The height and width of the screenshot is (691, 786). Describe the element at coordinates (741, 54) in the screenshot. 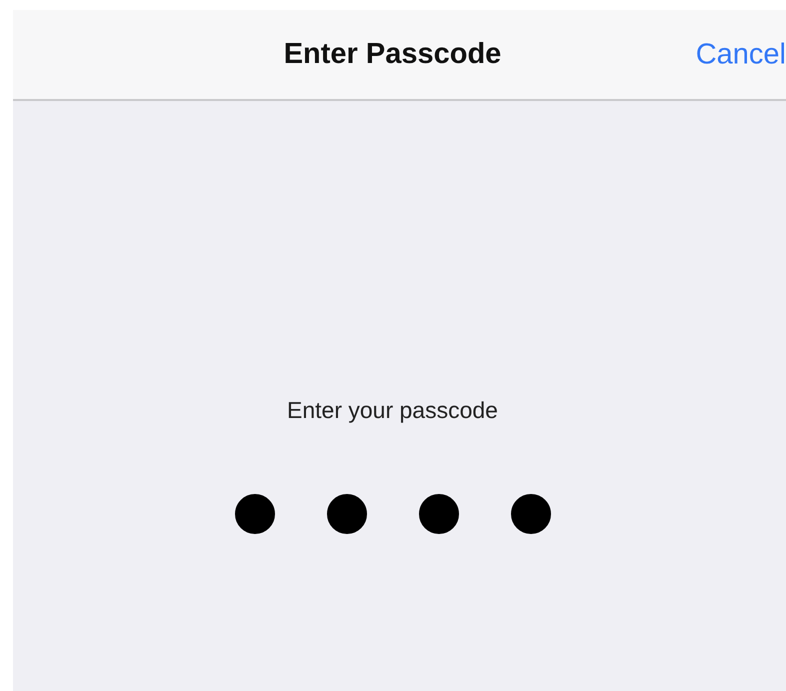

I see `cancel-button: Cancel` at that location.